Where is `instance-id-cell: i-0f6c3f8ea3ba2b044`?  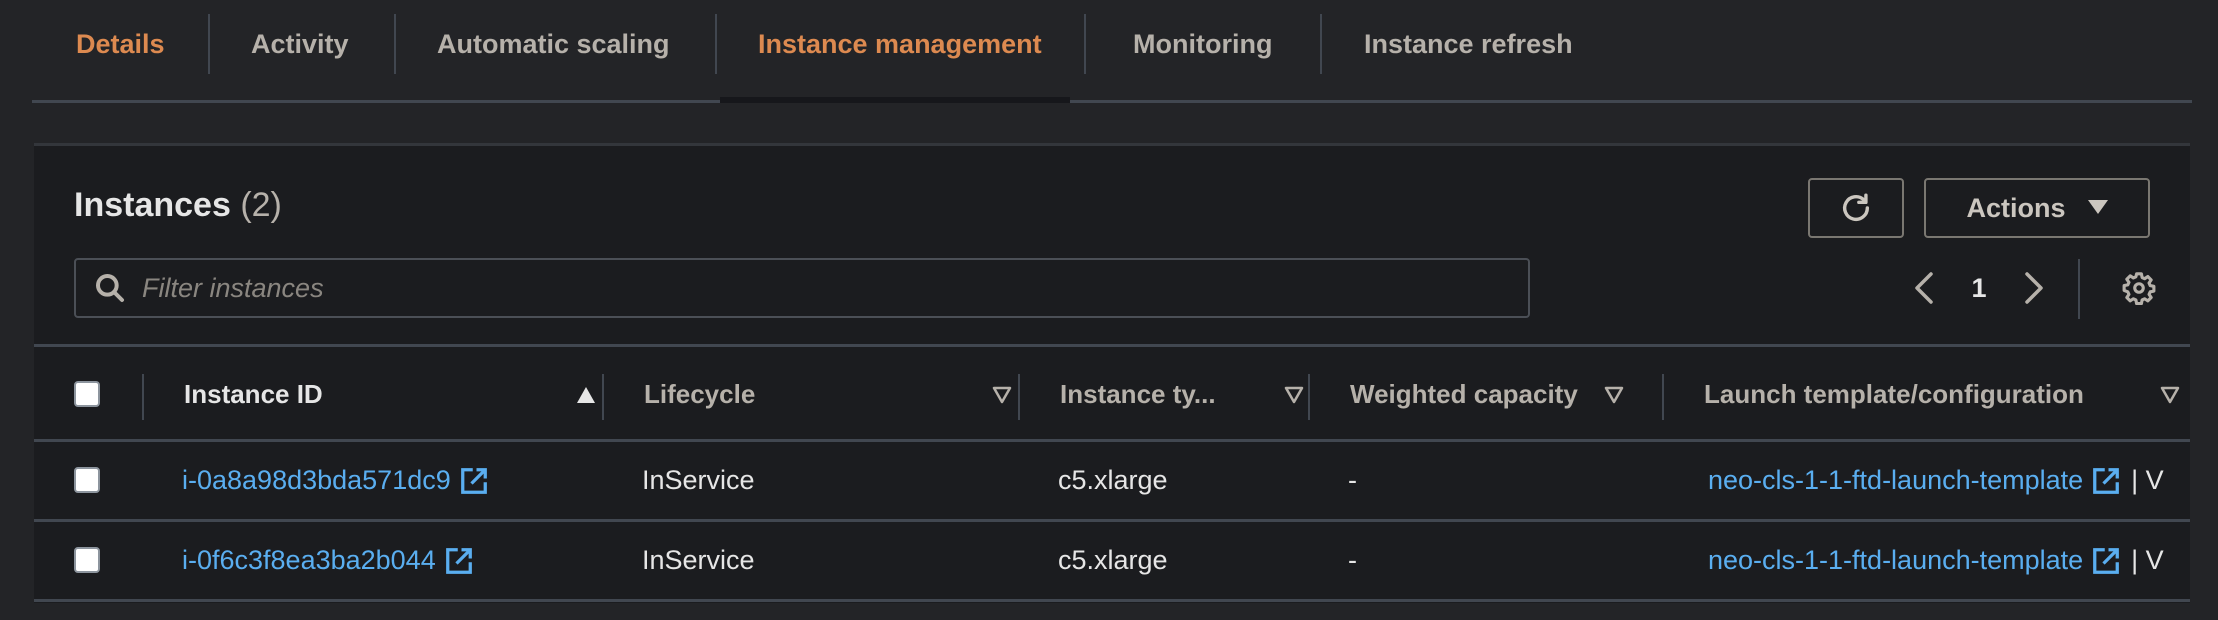 instance-id-cell: i-0f6c3f8ea3ba2b044 is located at coordinates (328, 560).